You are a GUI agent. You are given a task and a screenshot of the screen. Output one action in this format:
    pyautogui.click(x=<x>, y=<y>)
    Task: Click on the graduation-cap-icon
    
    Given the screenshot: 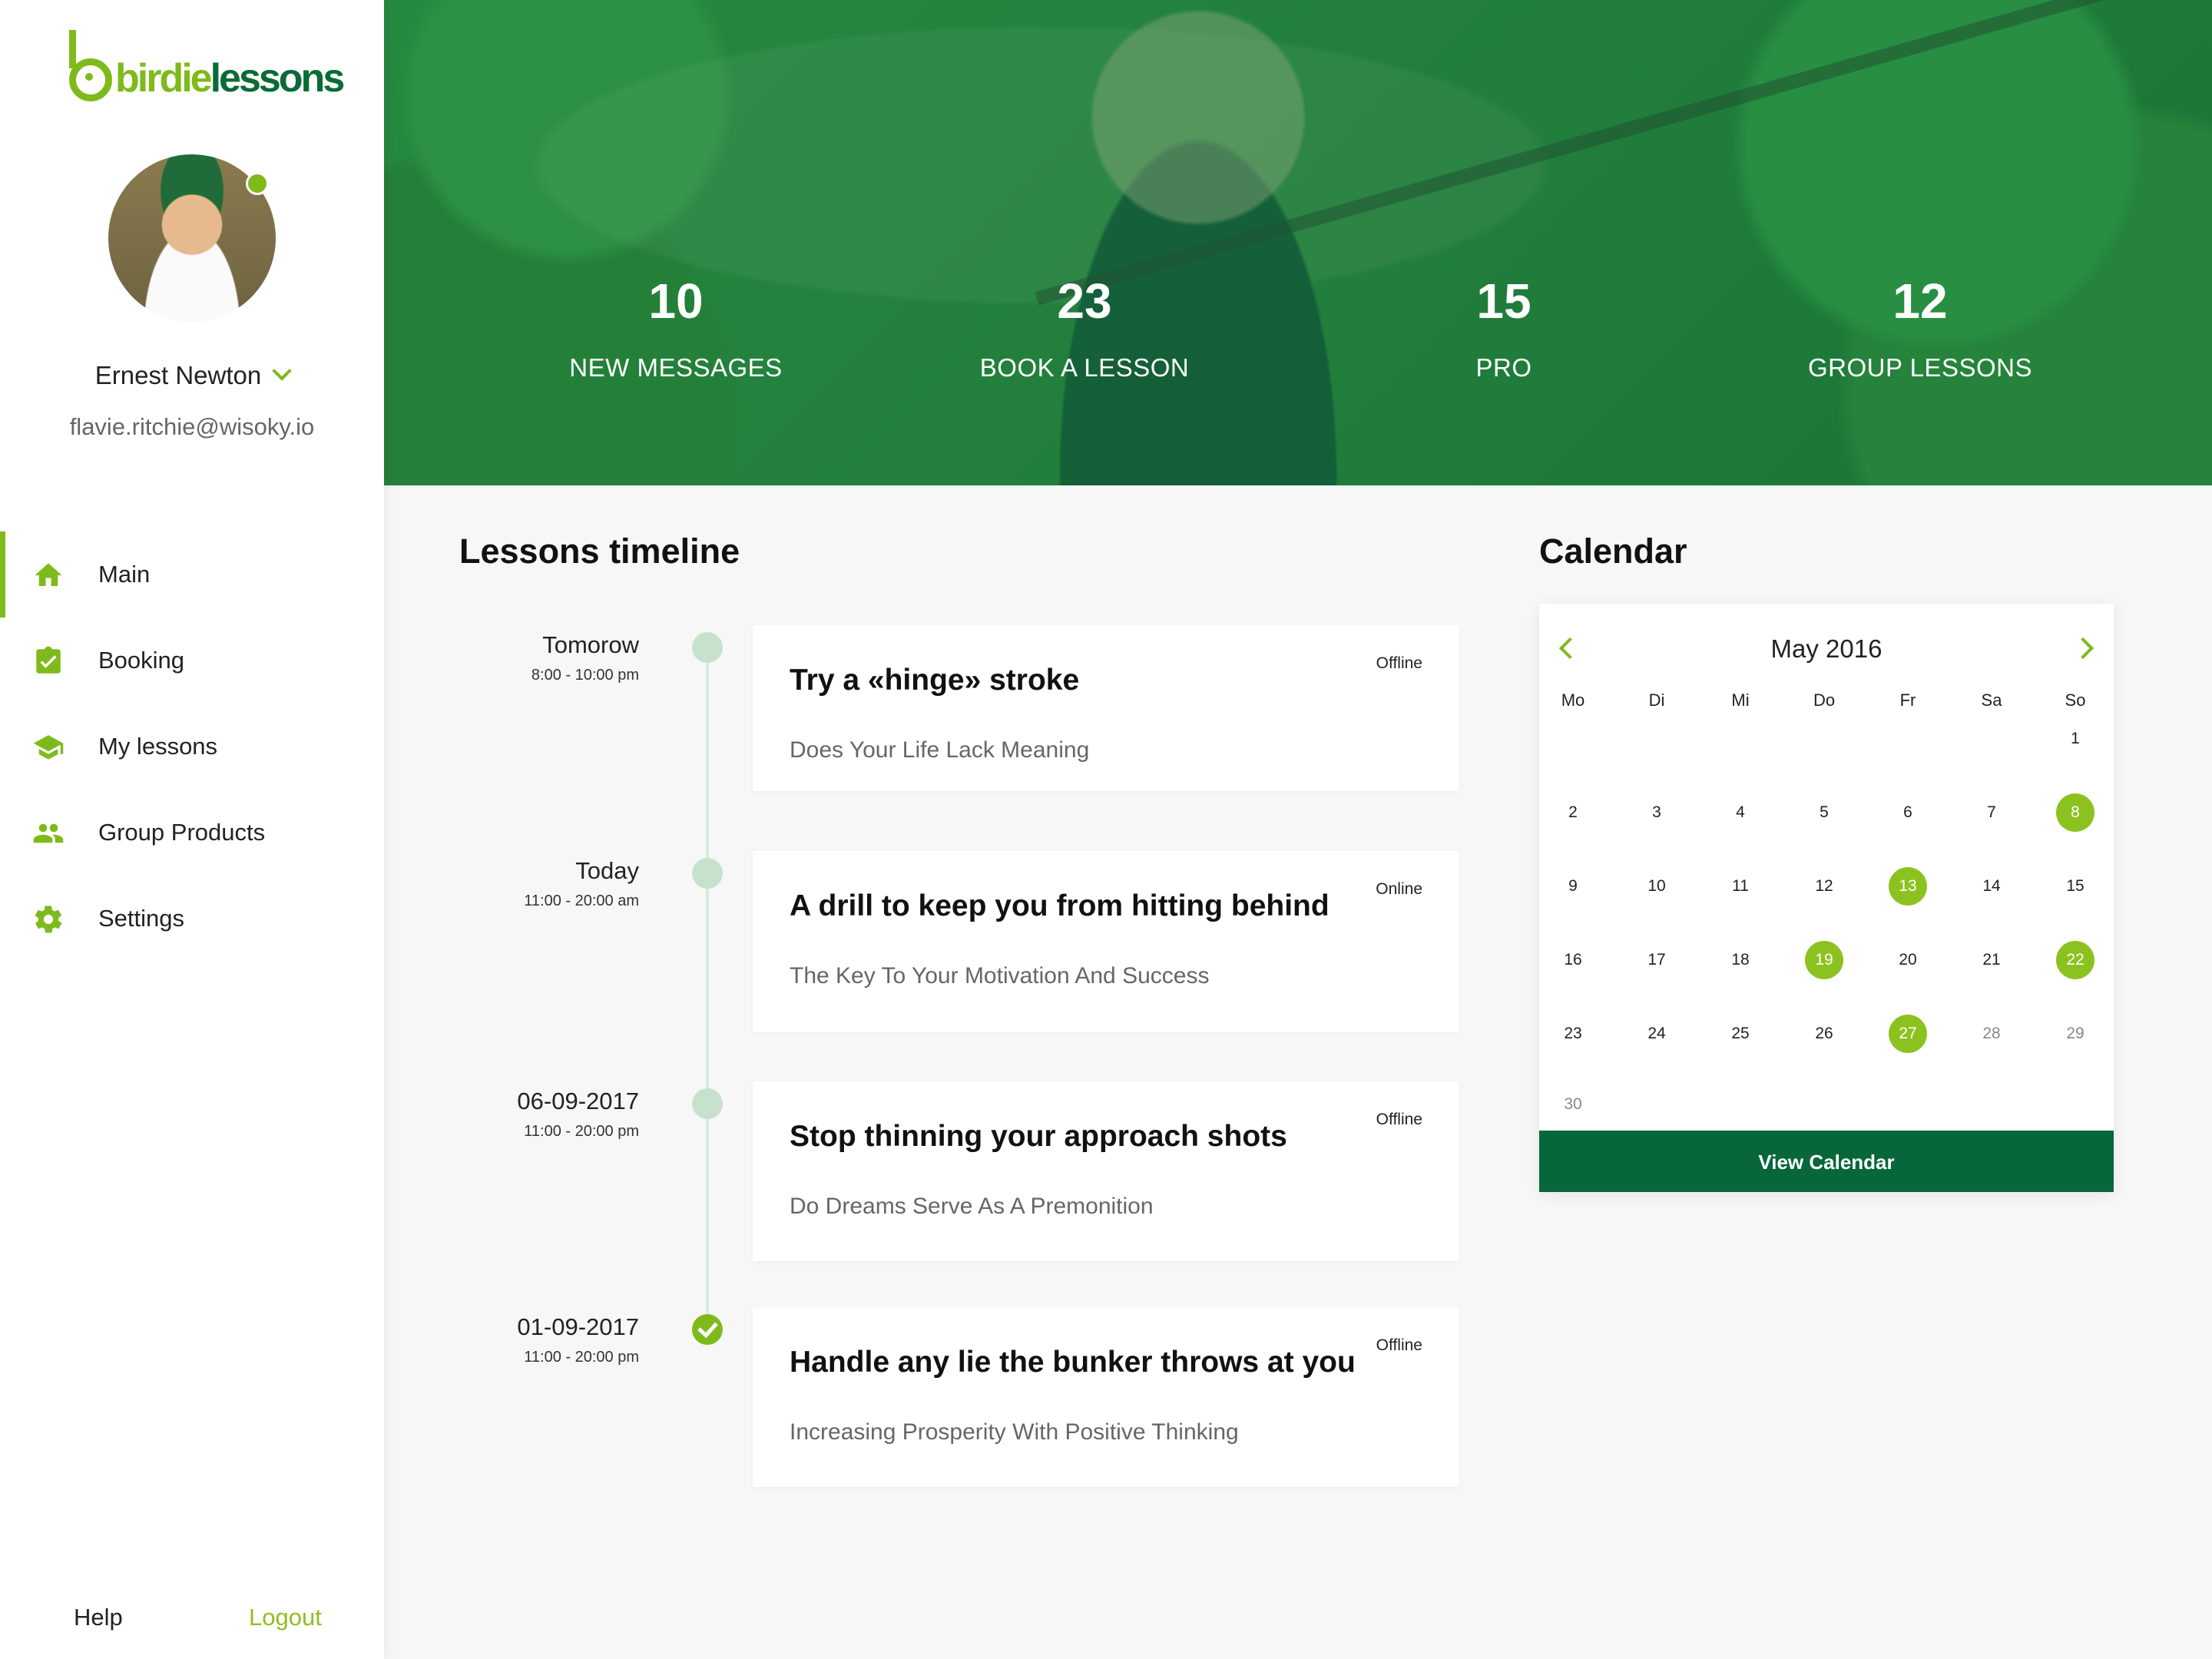 What is the action you would take?
    pyautogui.click(x=49, y=748)
    